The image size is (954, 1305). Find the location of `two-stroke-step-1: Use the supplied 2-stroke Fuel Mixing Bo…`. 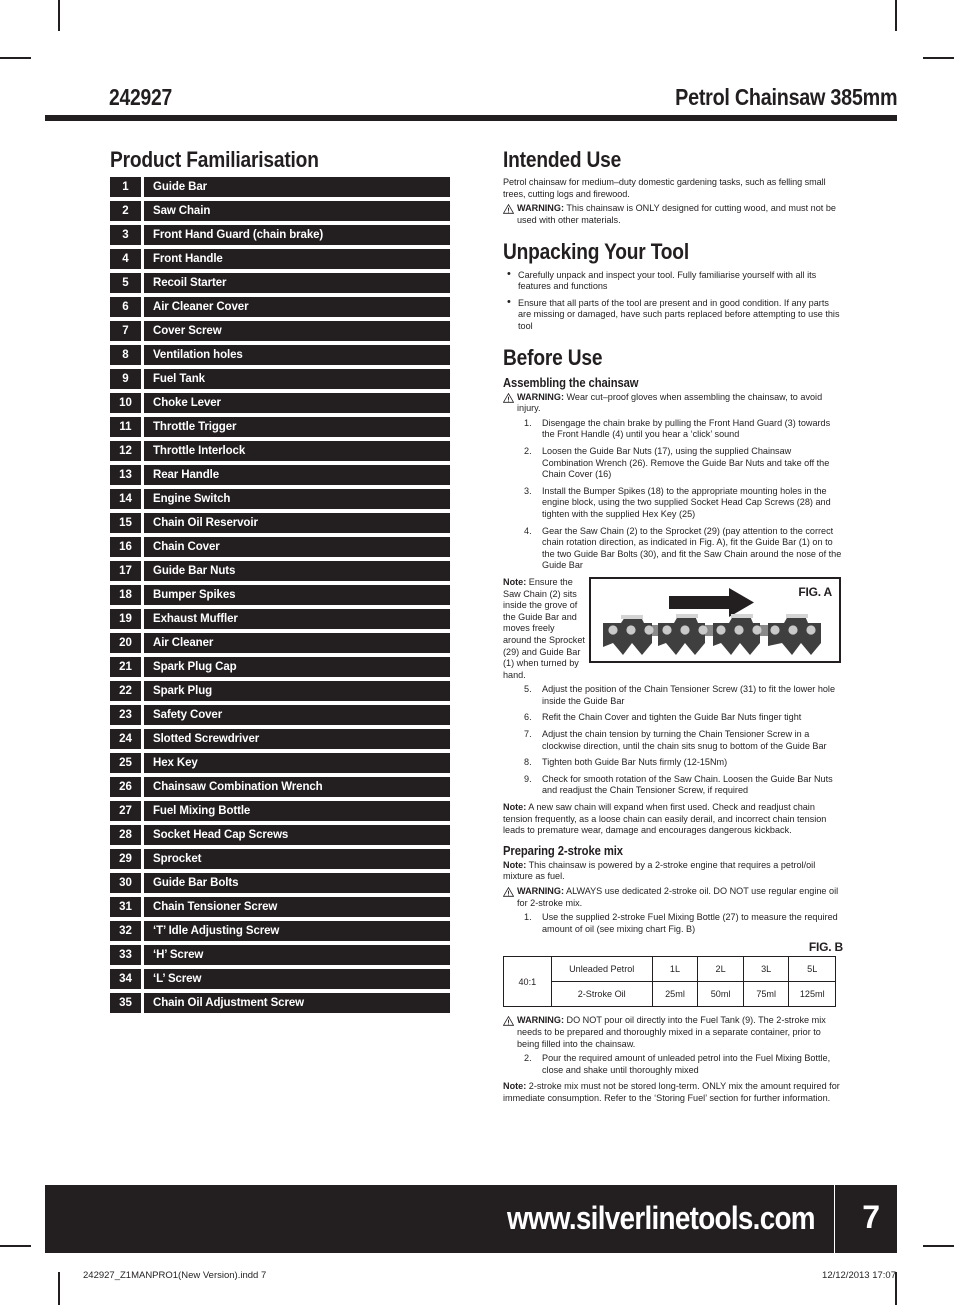

two-stroke-step-1: Use the supplied 2-stroke Fuel Mixing Bo… is located at coordinates (673, 923).